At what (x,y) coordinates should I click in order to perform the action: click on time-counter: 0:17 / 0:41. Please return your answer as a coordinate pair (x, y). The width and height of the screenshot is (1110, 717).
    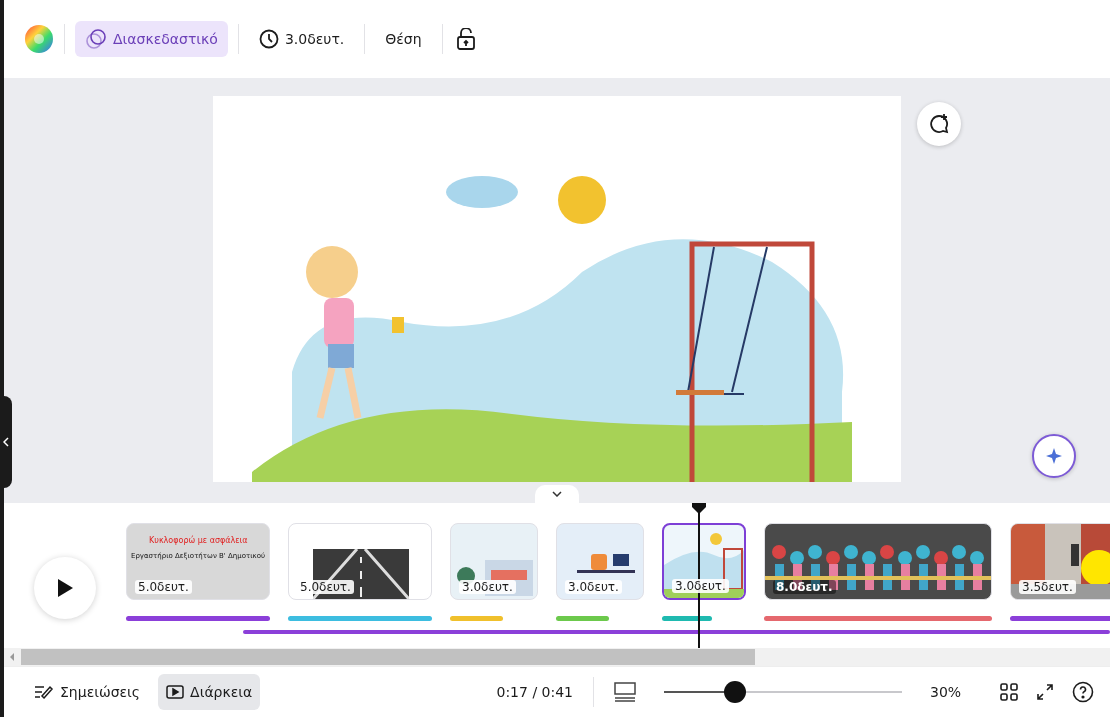
    Looking at the image, I should click on (534, 692).